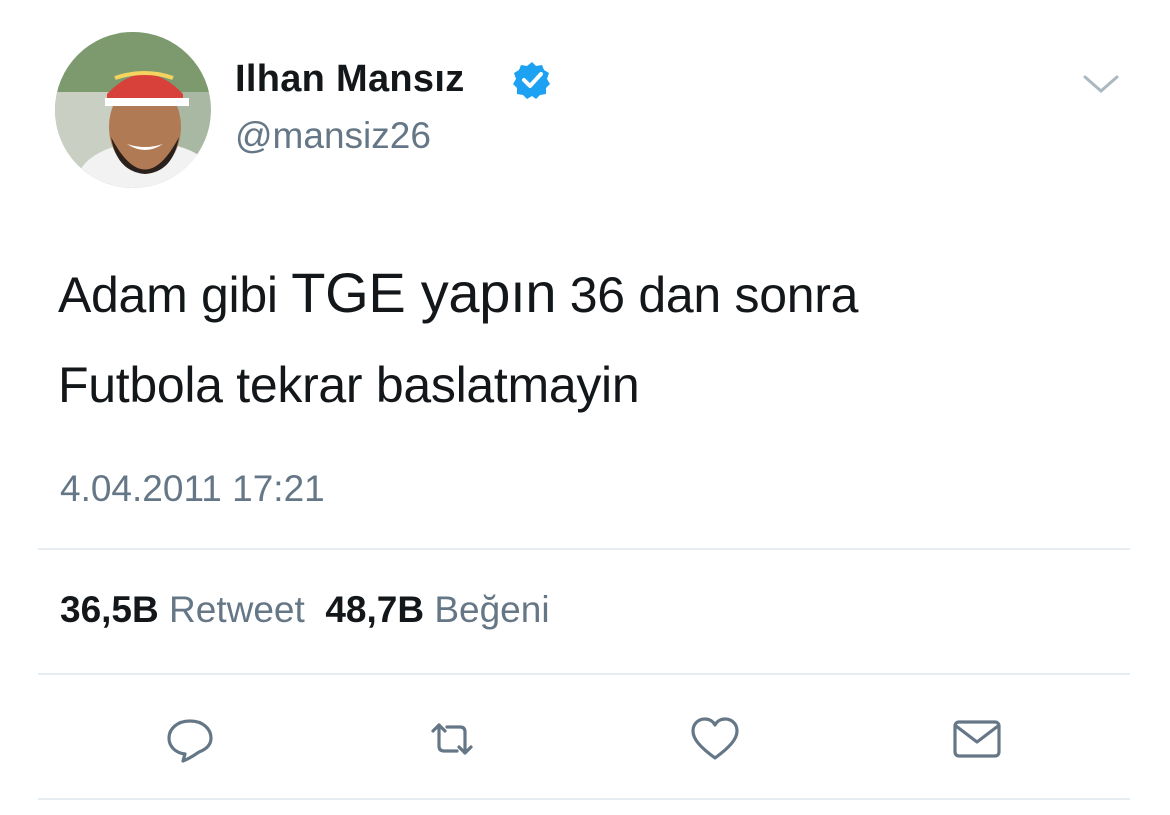  Describe the element at coordinates (237, 609) in the screenshot. I see `retweet-label: Retweet` at that location.